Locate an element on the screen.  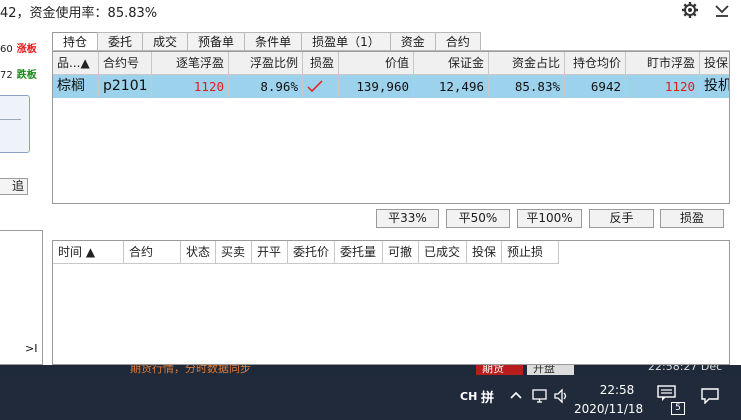
tab-orders: 委托 is located at coordinates (120, 41).